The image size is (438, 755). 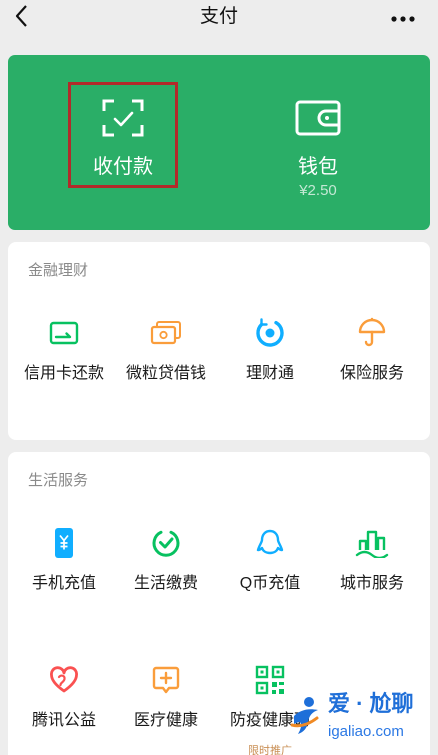 I want to click on receive-pay-label: 收付款, so click(x=123, y=167).